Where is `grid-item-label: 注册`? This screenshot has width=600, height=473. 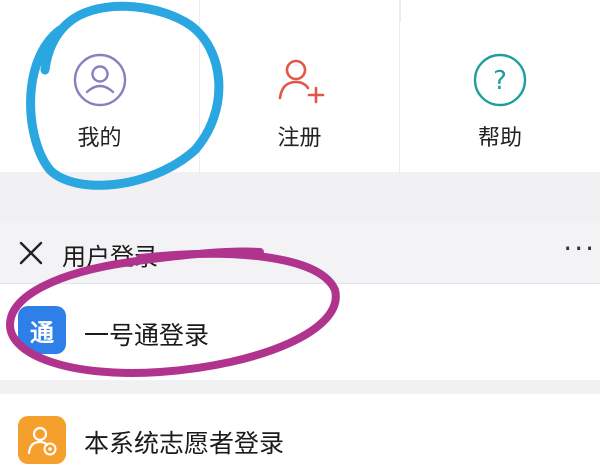
grid-item-label: 注册 is located at coordinates (299, 138).